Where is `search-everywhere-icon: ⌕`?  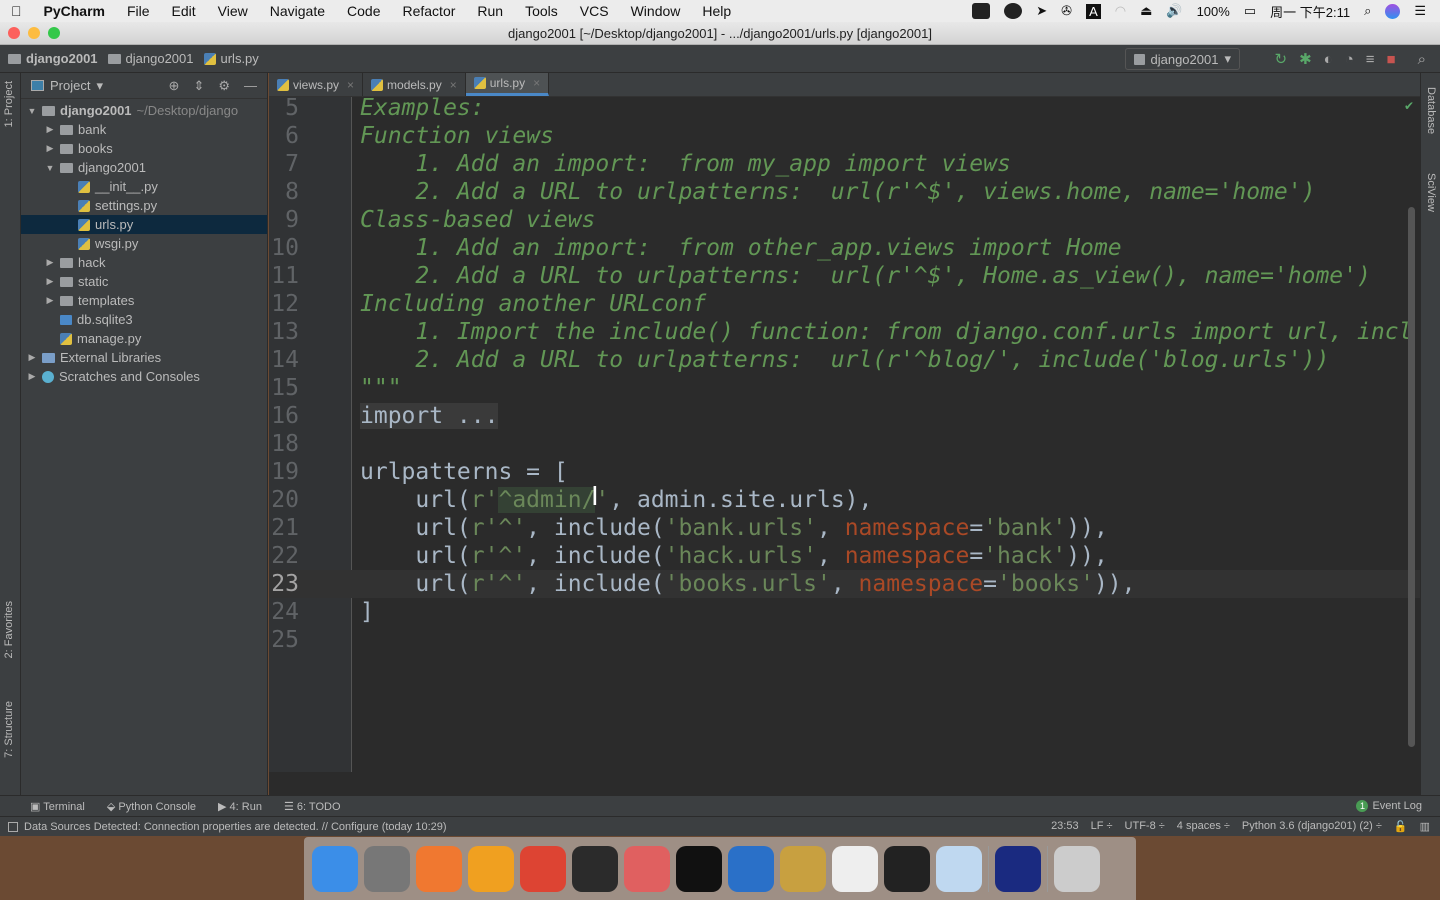
search-everywhere-icon: ⌕ is located at coordinates (1422, 59).